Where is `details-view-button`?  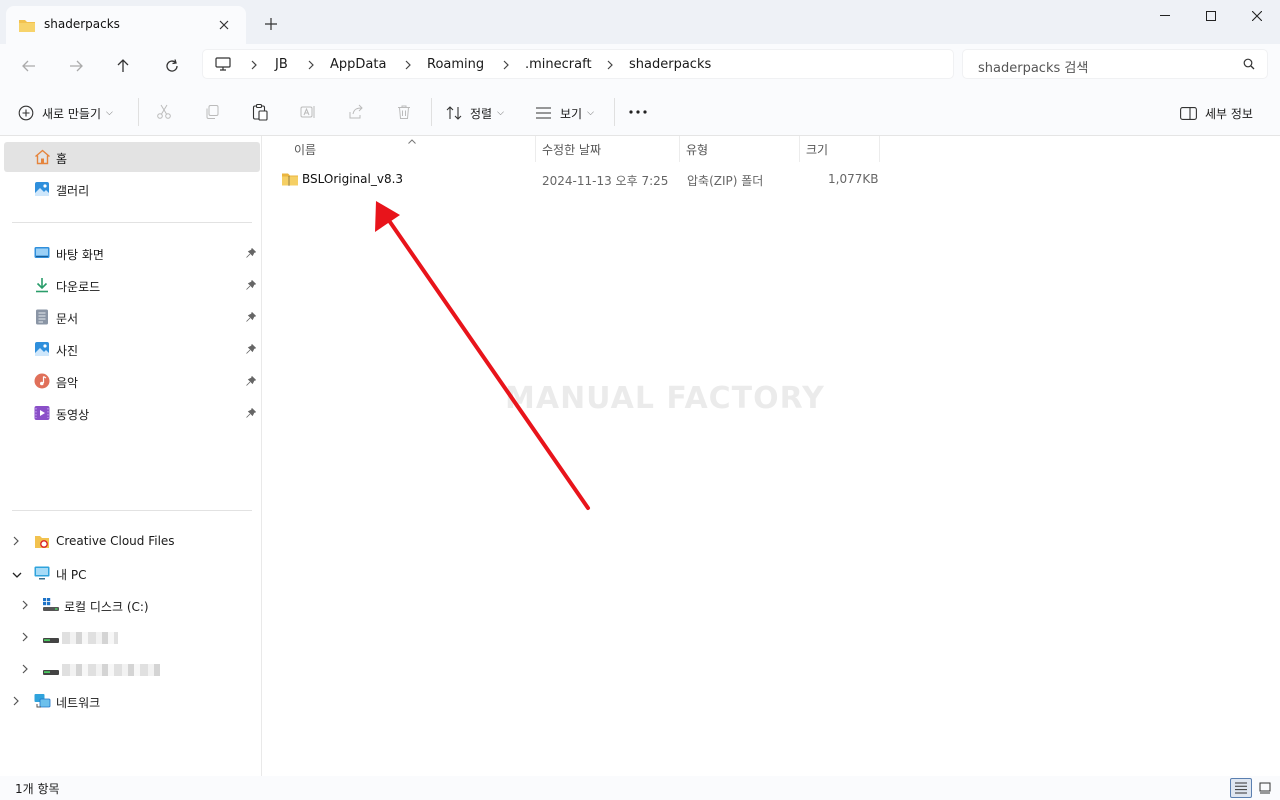 details-view-button is located at coordinates (1241, 788).